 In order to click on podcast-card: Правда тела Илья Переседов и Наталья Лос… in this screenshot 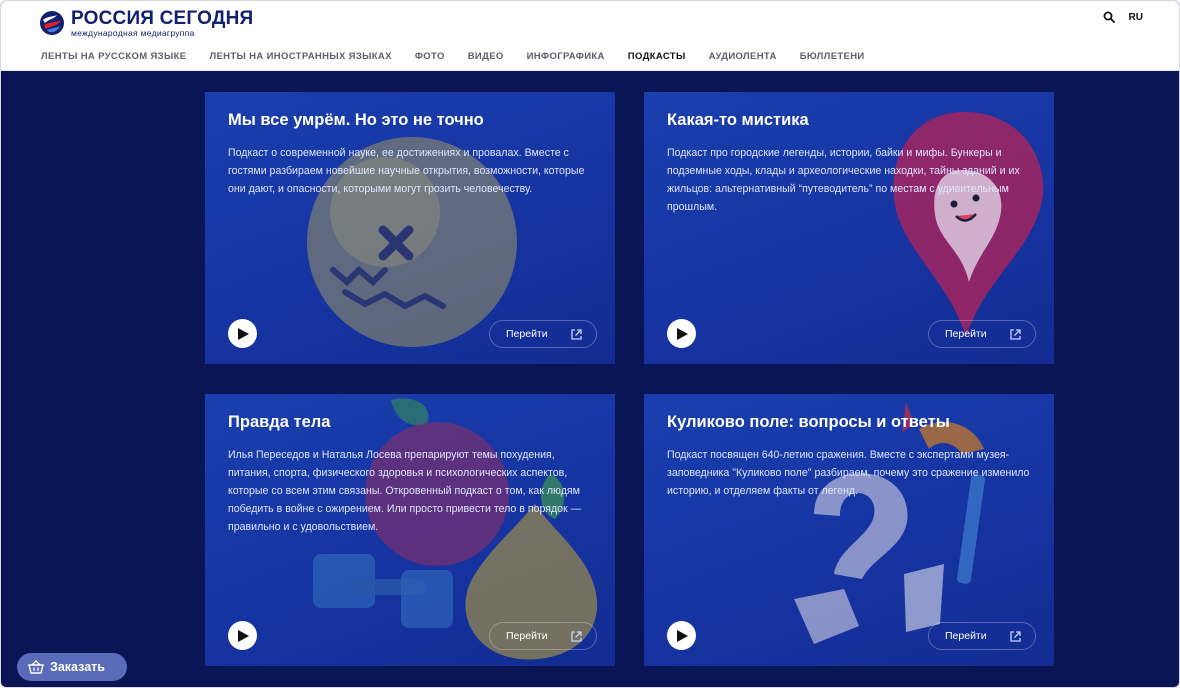, I will do `click(410, 530)`.